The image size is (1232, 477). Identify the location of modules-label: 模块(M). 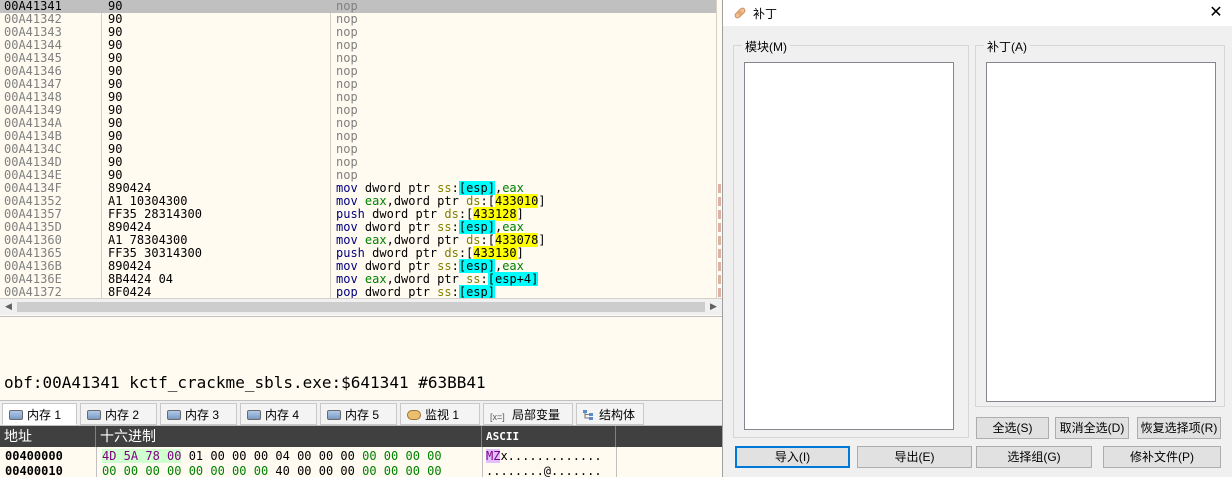
(766, 46).